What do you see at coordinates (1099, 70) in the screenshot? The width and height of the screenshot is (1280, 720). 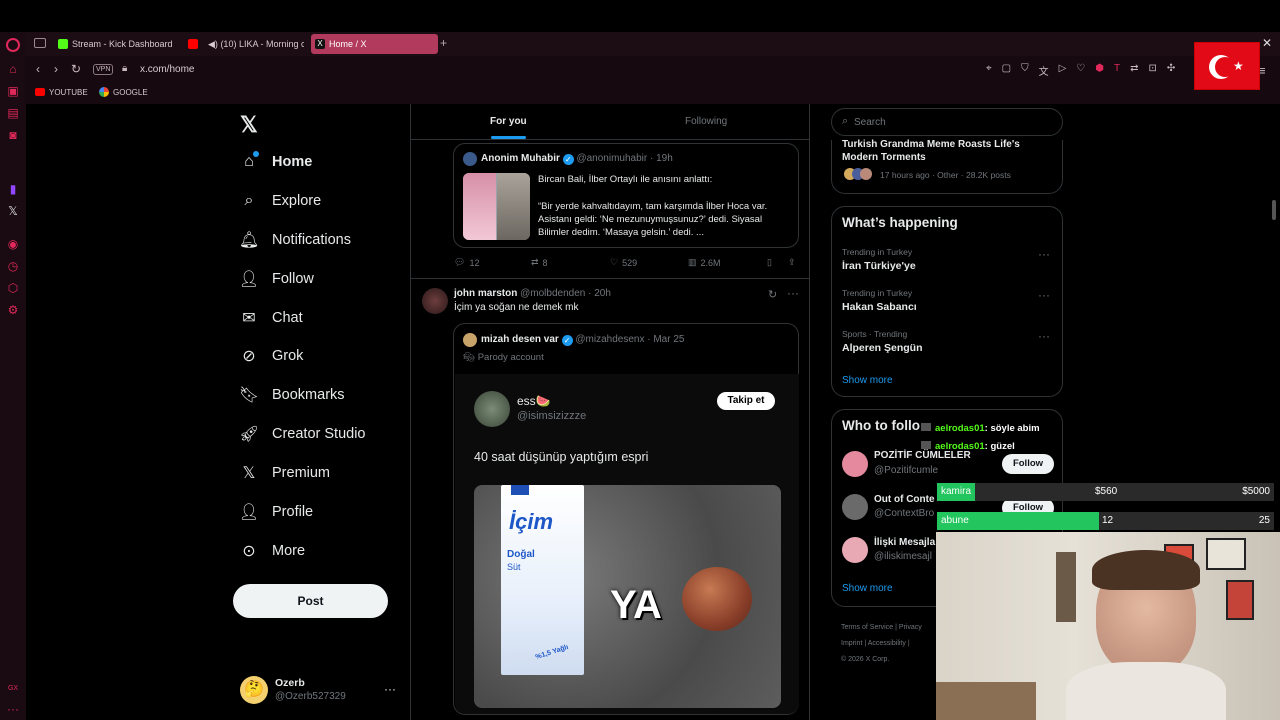 I see `adblock-icon: ⬢` at bounding box center [1099, 70].